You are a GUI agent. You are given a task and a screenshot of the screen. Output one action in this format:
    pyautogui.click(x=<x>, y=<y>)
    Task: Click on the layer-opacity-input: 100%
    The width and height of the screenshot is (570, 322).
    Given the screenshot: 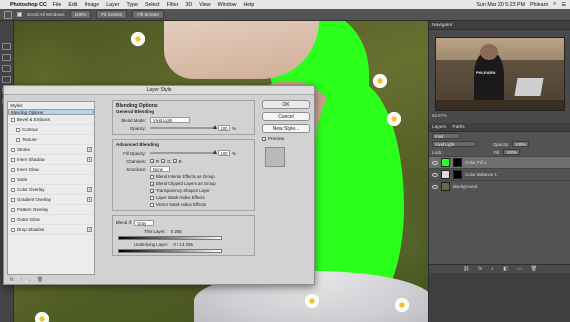 What is the action you would take?
    pyautogui.click(x=520, y=144)
    